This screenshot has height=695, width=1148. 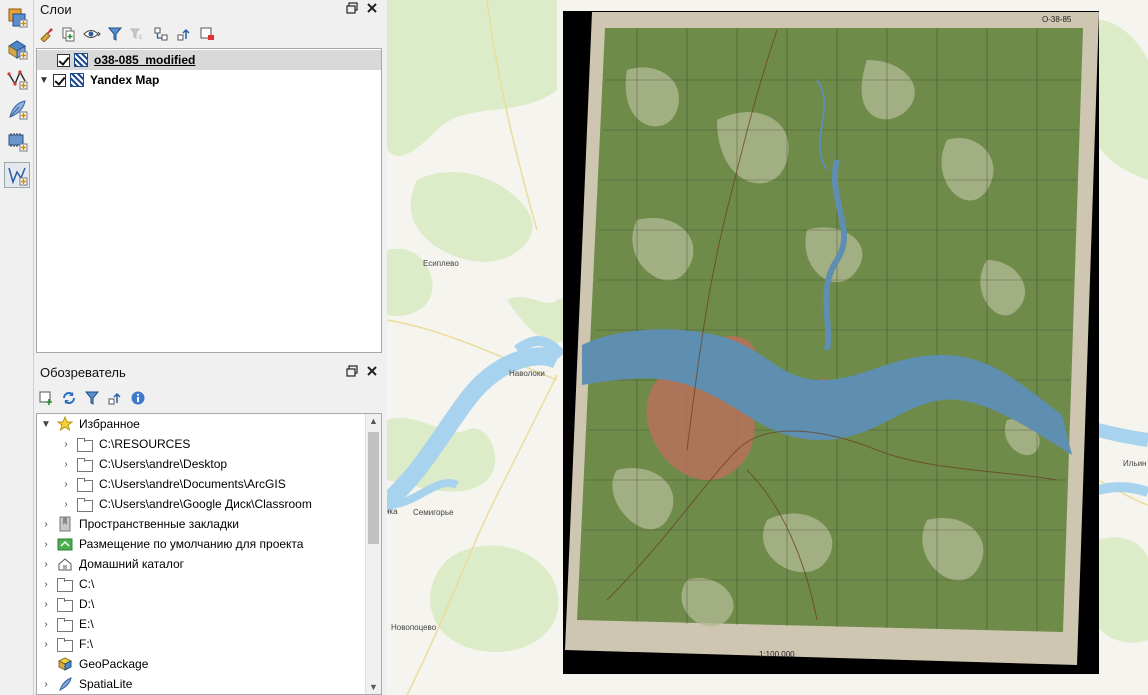 I want to click on browser-item-spatial-bookmarks: › Пространственные закладки, so click(x=139, y=524).